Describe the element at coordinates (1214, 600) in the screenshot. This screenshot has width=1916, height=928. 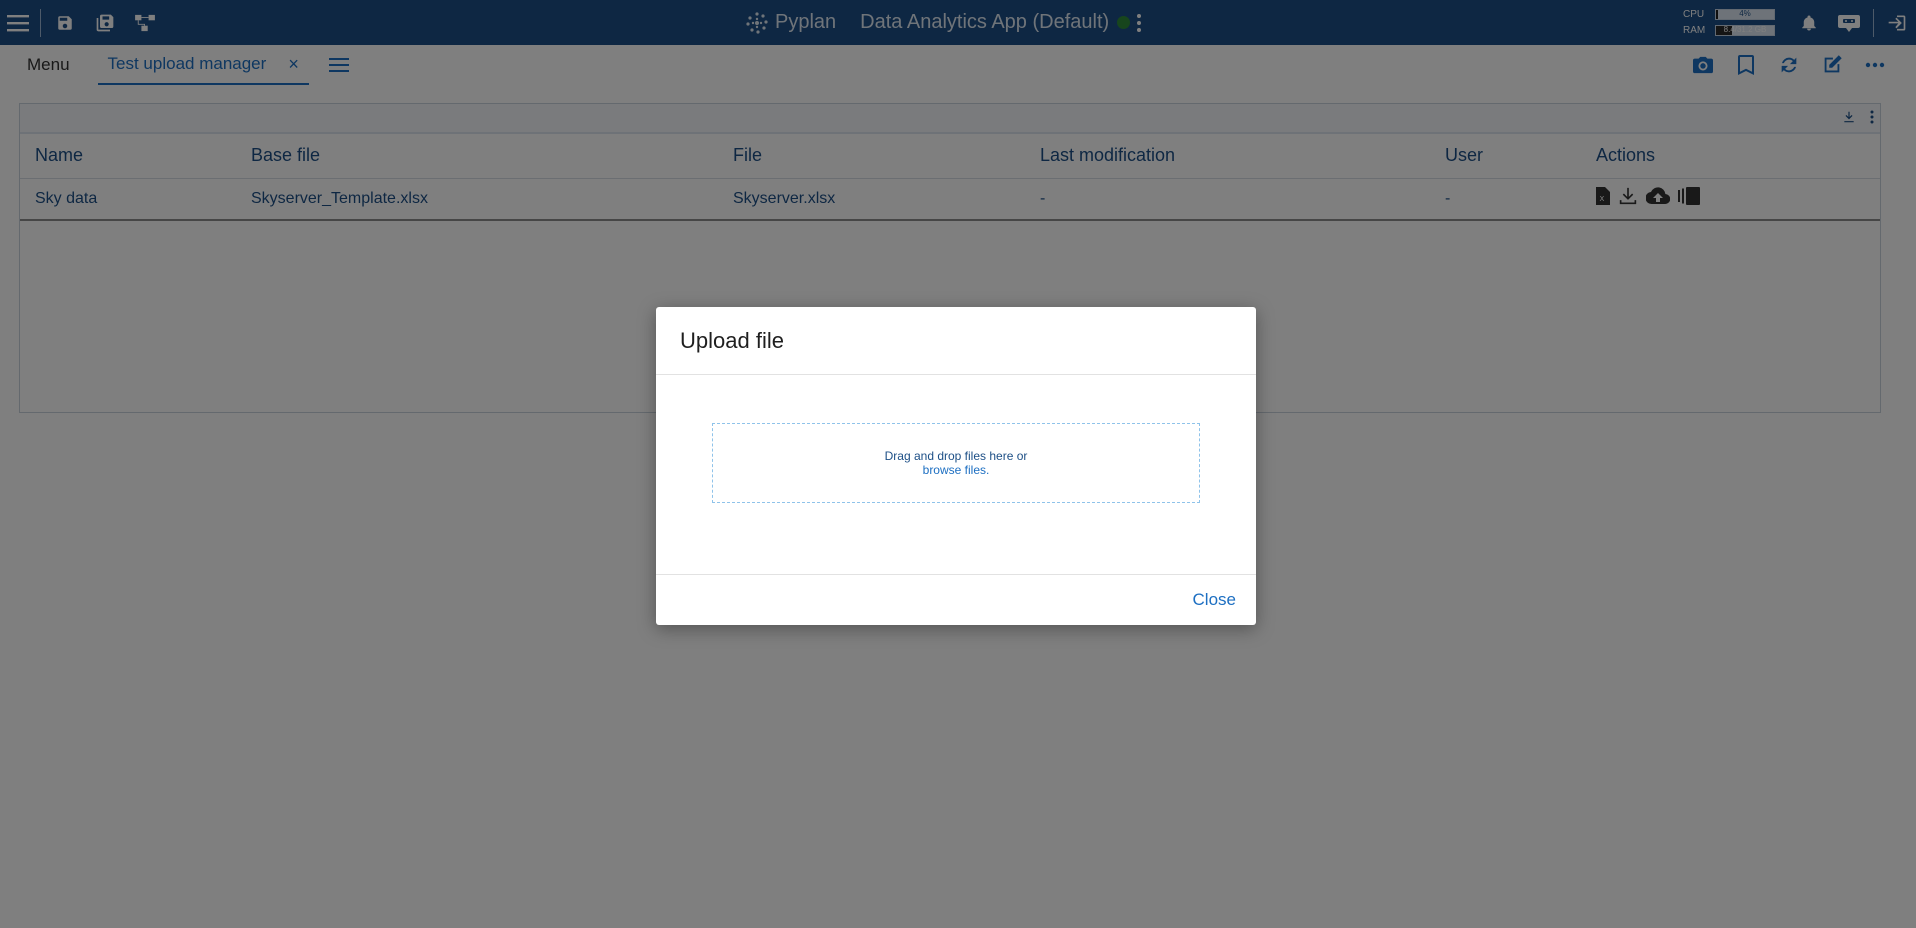
I see `close-button: Close` at that location.